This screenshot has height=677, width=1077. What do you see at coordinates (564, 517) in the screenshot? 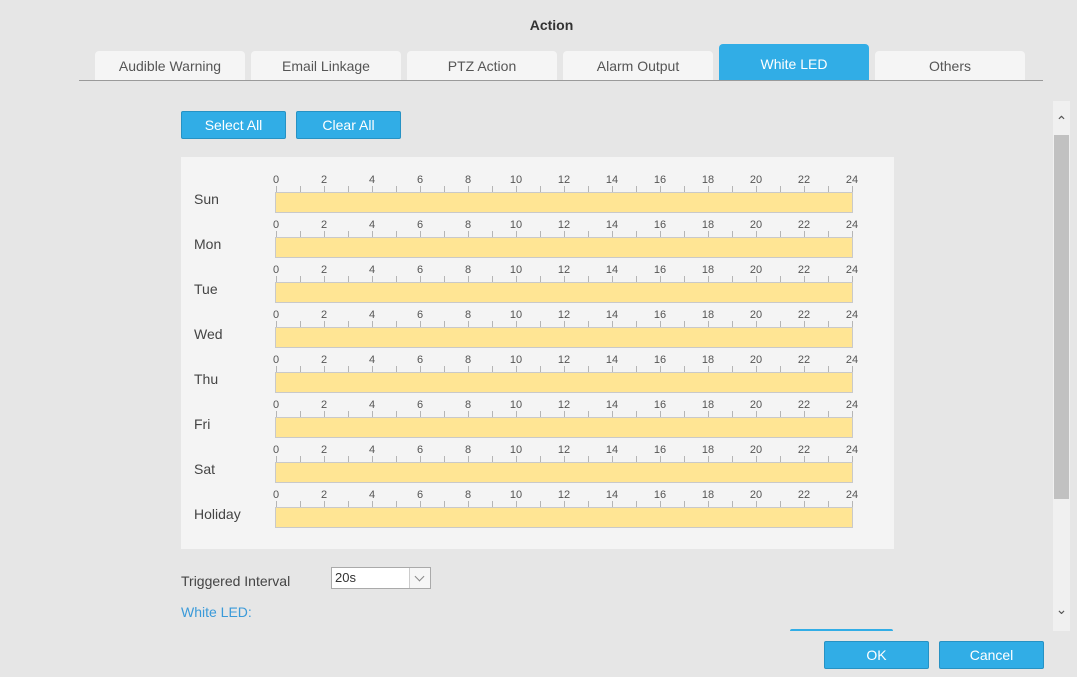
I see `schedule-bar-holiday` at bounding box center [564, 517].